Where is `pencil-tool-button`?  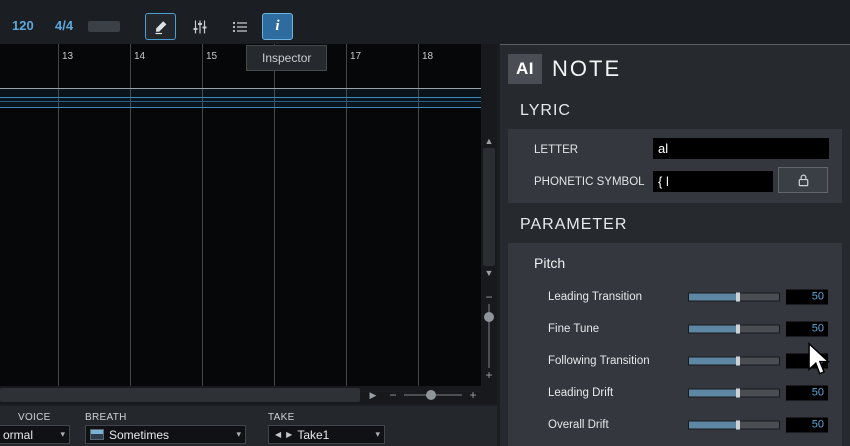 pencil-tool-button is located at coordinates (160, 26).